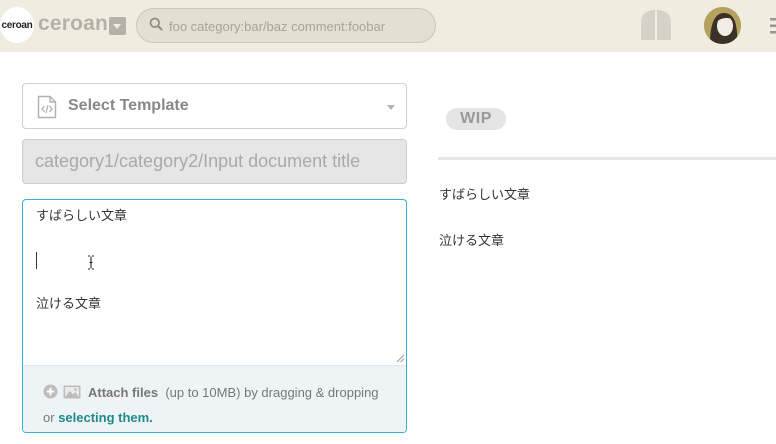 The width and height of the screenshot is (776, 444). What do you see at coordinates (47, 107) in the screenshot?
I see `template-file-icon` at bounding box center [47, 107].